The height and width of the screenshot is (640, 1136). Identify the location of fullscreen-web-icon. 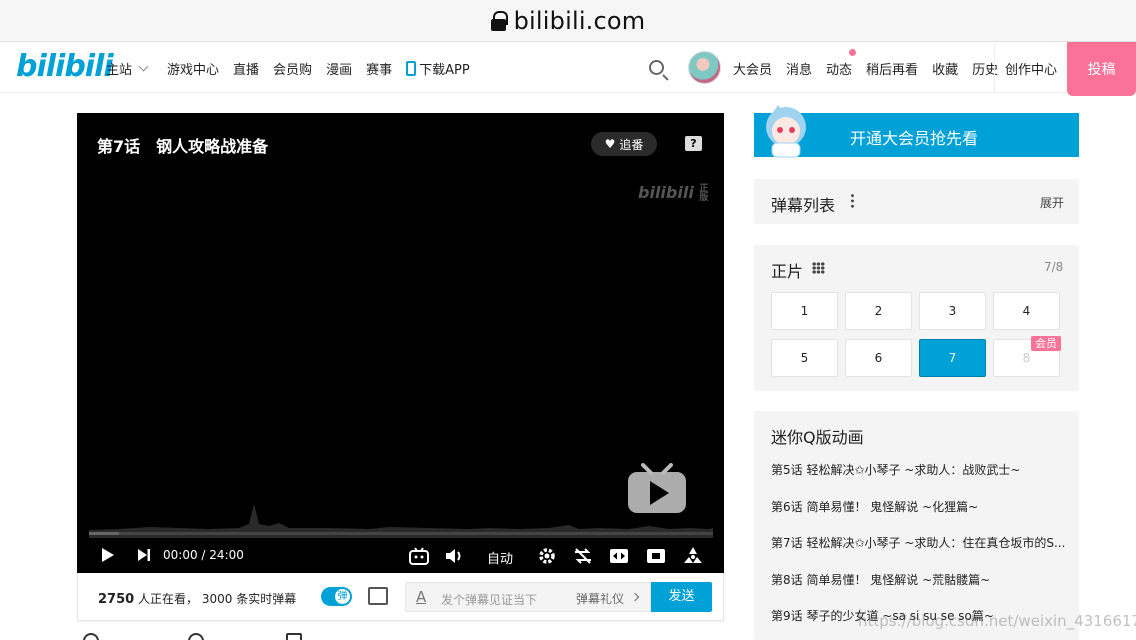
(656, 556).